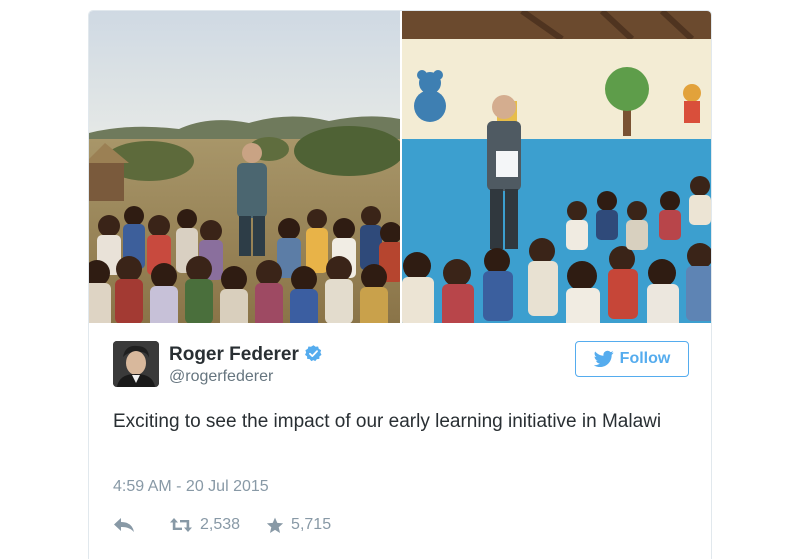  I want to click on reply-button, so click(124, 525).